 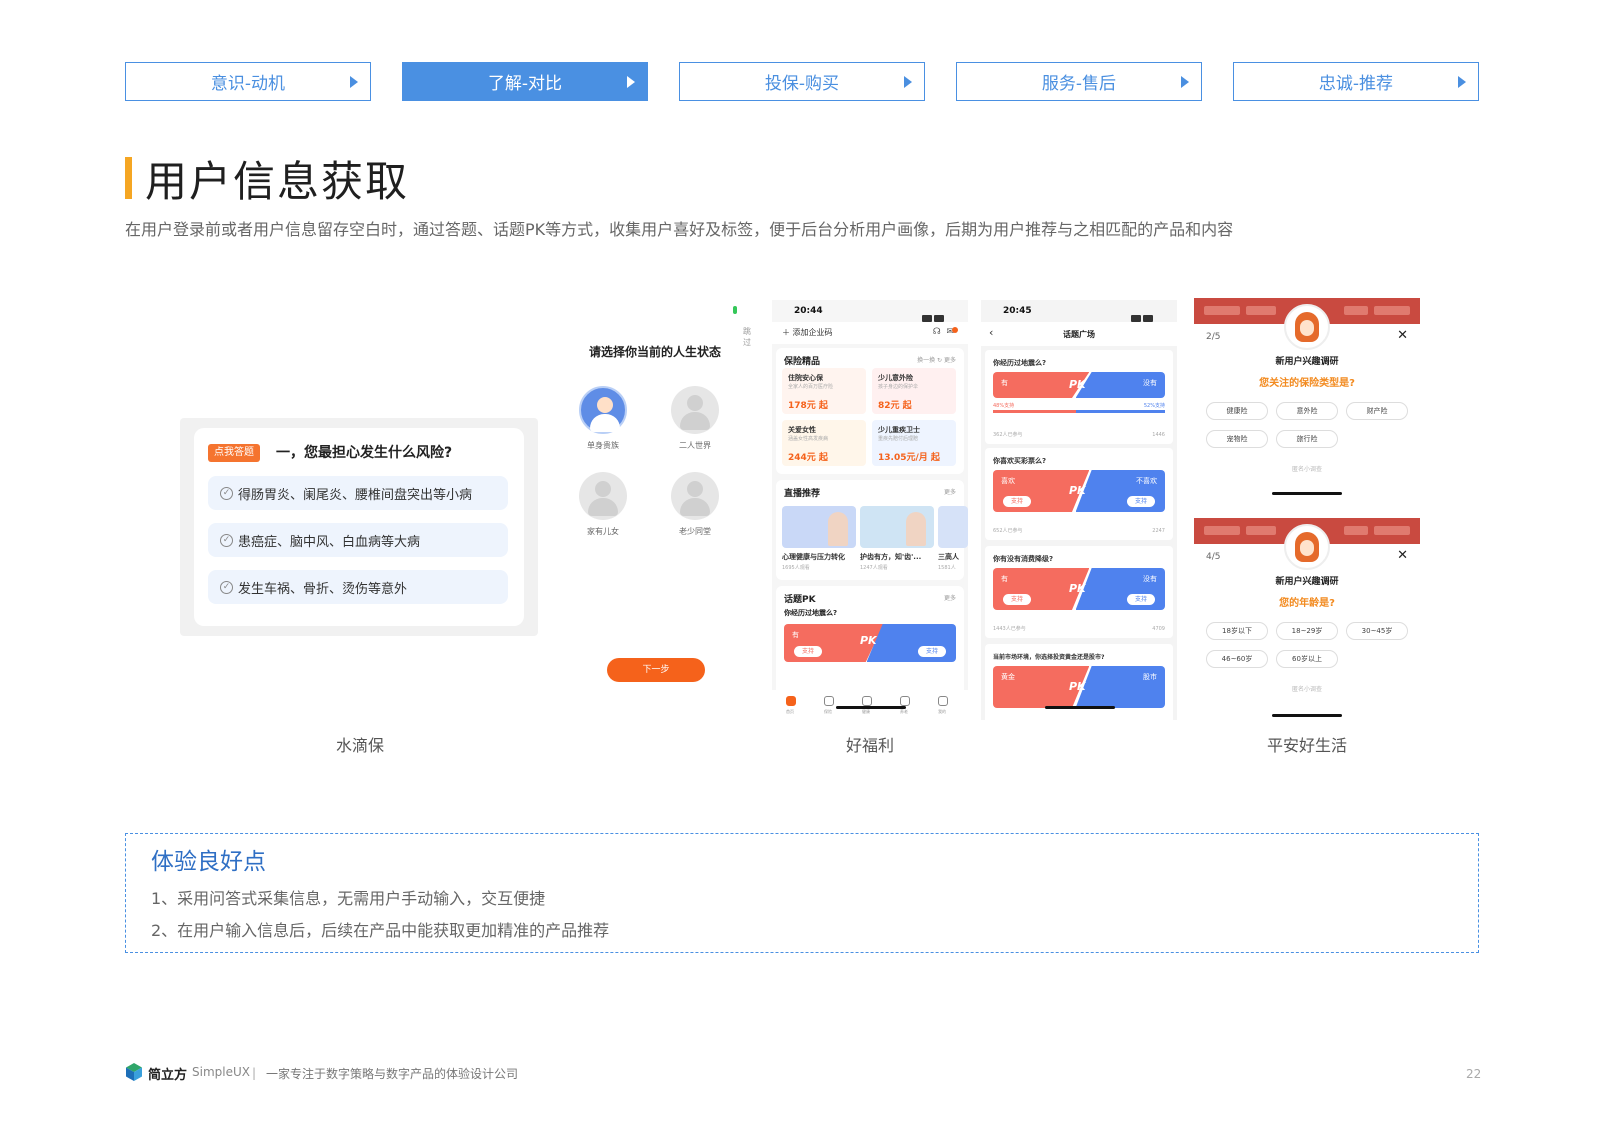 What do you see at coordinates (1150, 677) in the screenshot?
I see `pk-right-label: 股市` at bounding box center [1150, 677].